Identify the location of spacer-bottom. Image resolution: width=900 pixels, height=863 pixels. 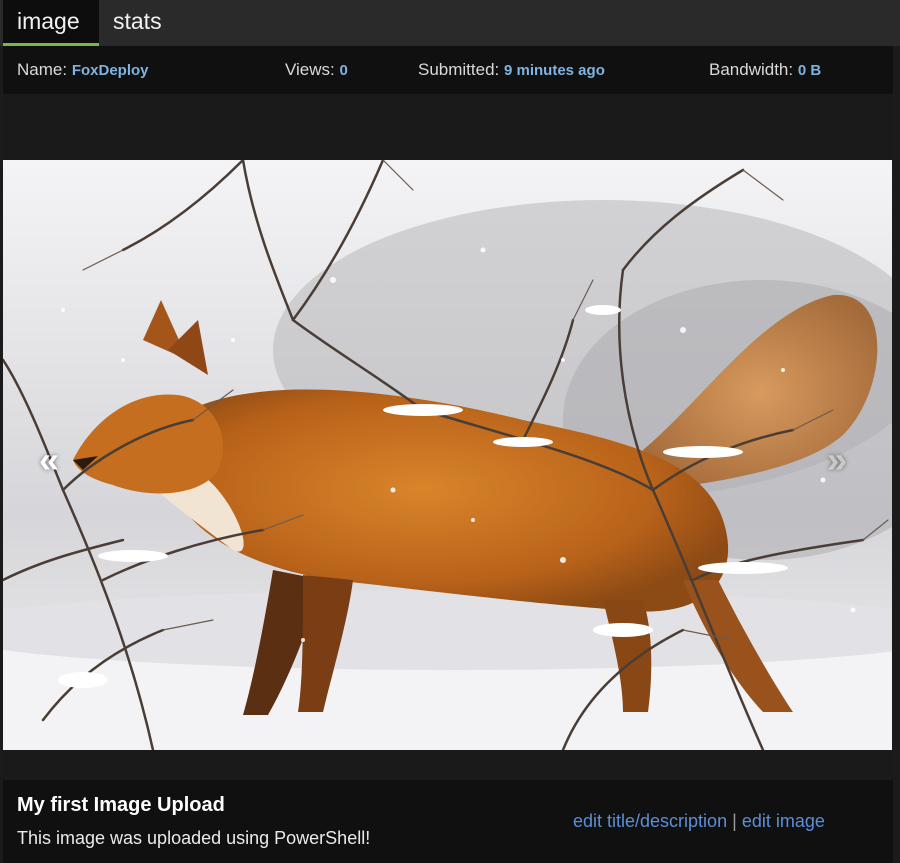
(448, 765).